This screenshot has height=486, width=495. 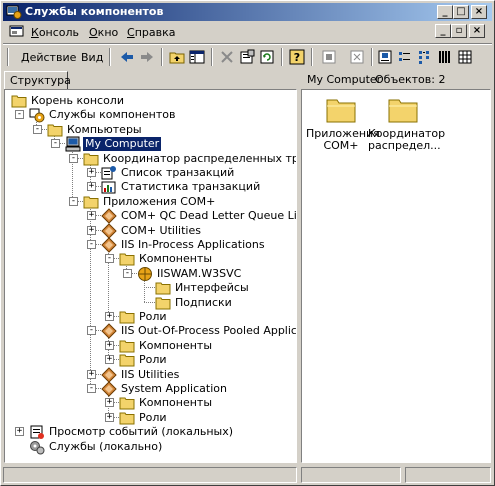 I want to click on disabled-delete-icon, so click(x=357, y=57).